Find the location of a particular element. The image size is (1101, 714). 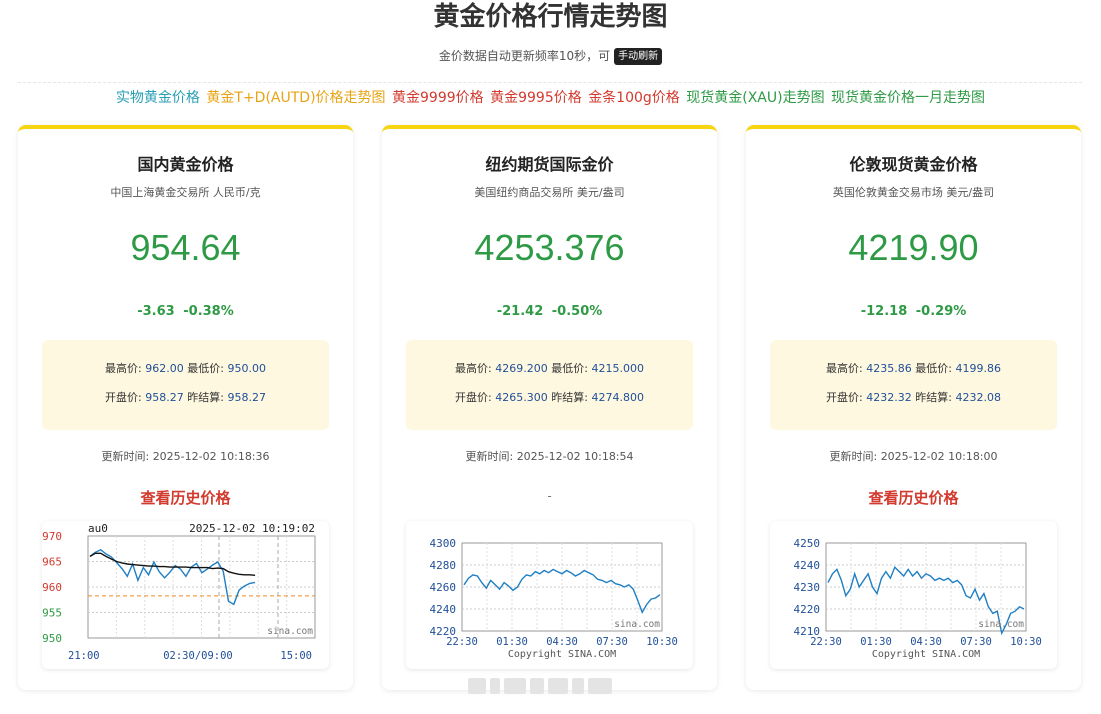

chart-symbol: au0 is located at coordinates (98, 528).